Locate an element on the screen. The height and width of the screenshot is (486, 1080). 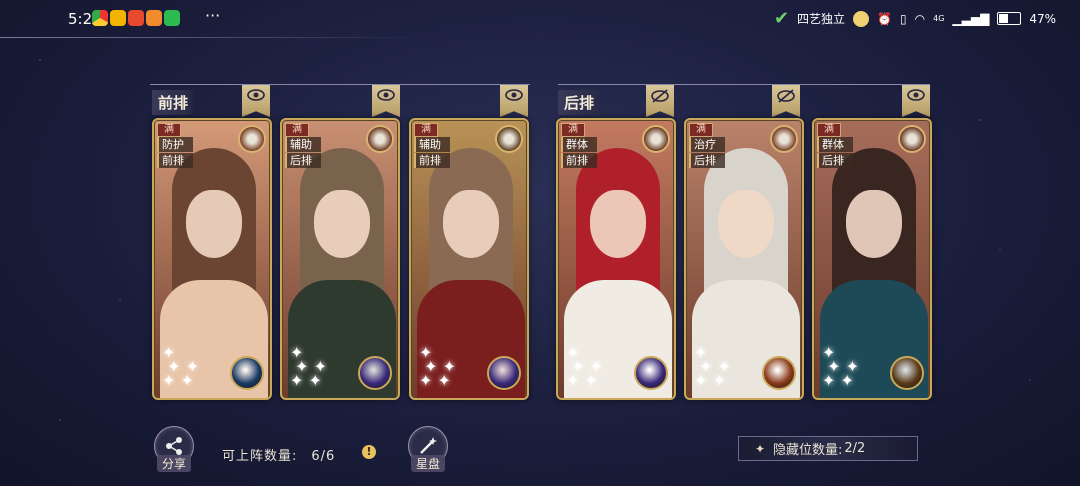
character-card: 满 治疗 后排 ✦ ✦ ✦ ✦ ✦ is located at coordinates (744, 259).